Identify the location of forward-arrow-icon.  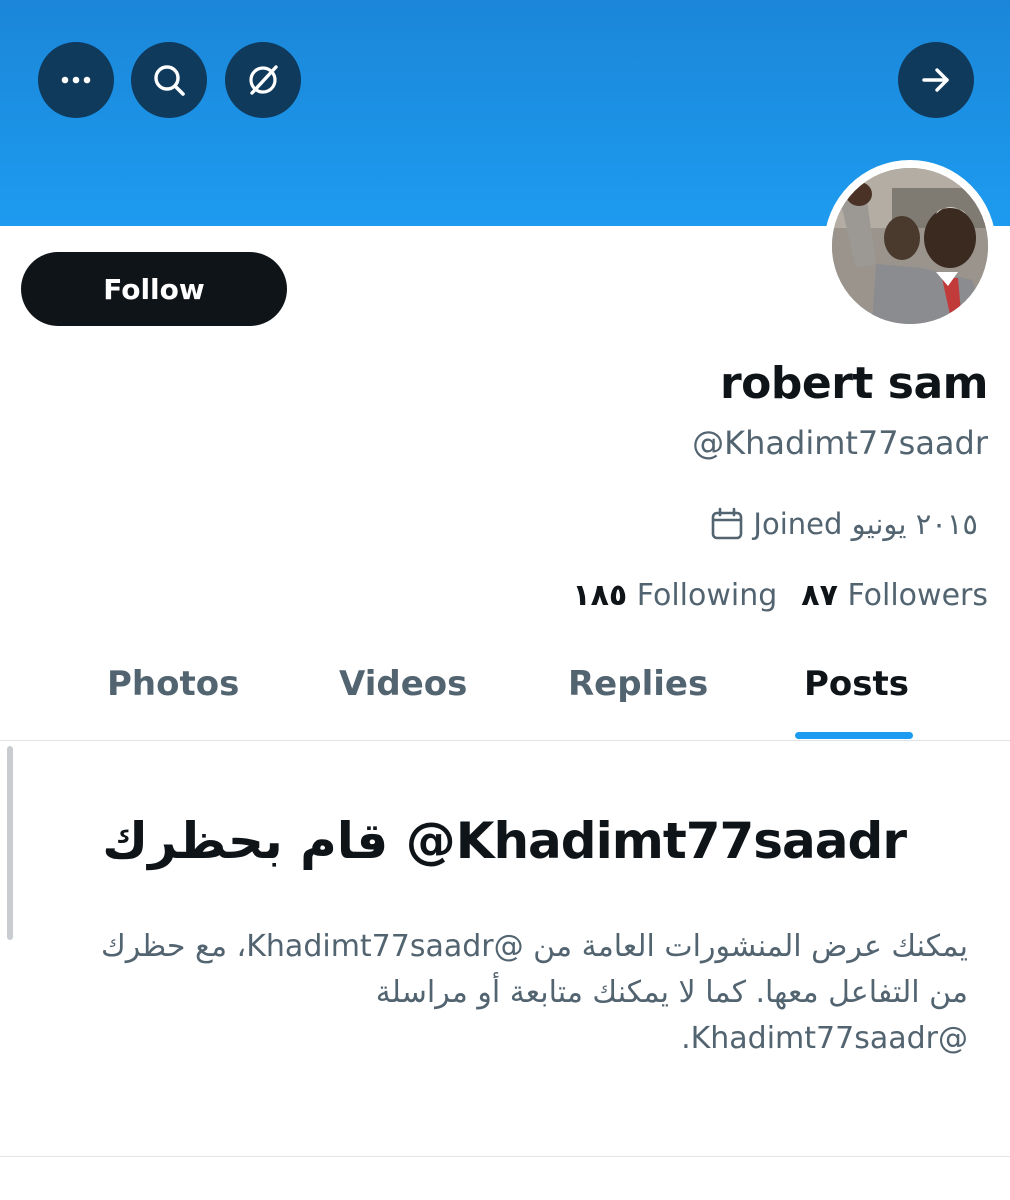
(935, 80).